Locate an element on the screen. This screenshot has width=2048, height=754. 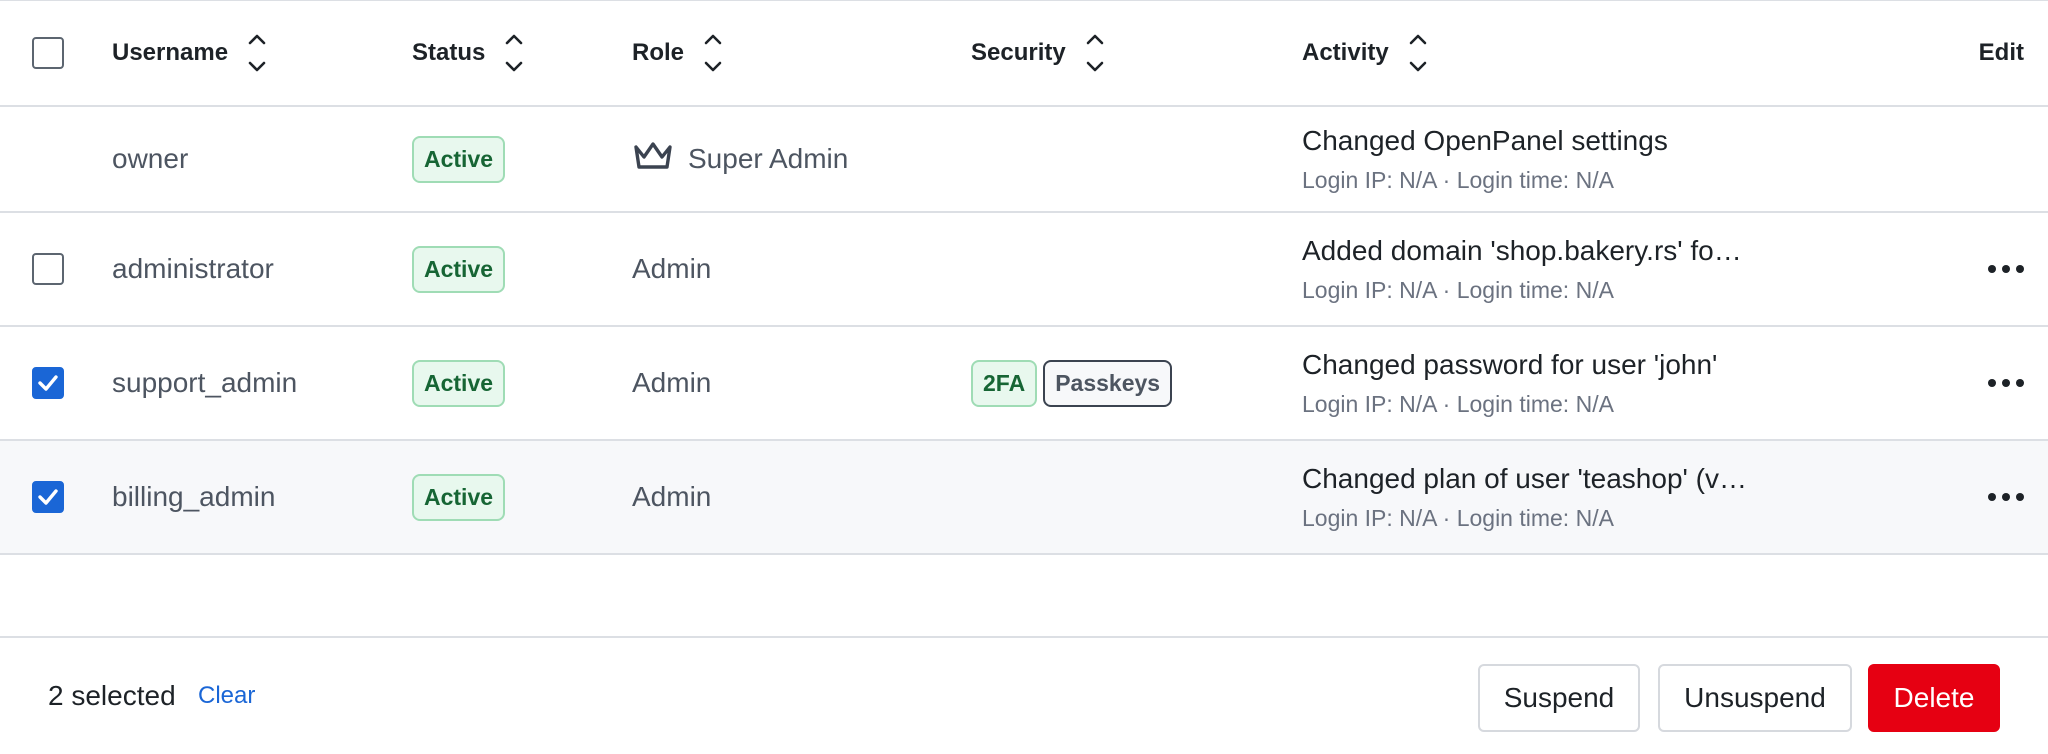
activity-title: Changed OpenPanel settings is located at coordinates (1485, 140).